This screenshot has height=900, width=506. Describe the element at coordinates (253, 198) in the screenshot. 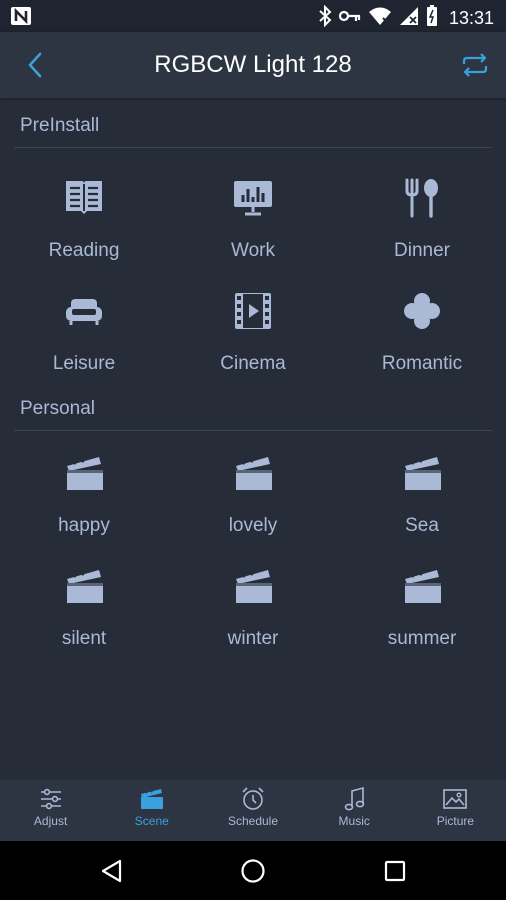

I see `monitor-chart-icon` at that location.